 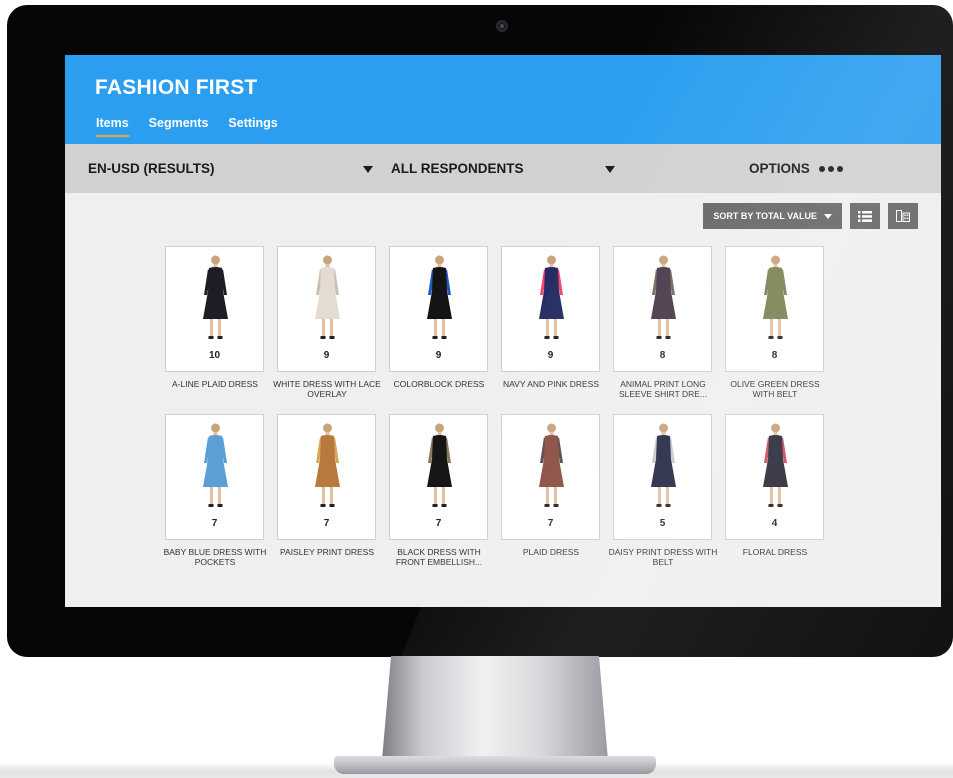 What do you see at coordinates (179, 126) in the screenshot?
I see `tab-segments: Segments` at bounding box center [179, 126].